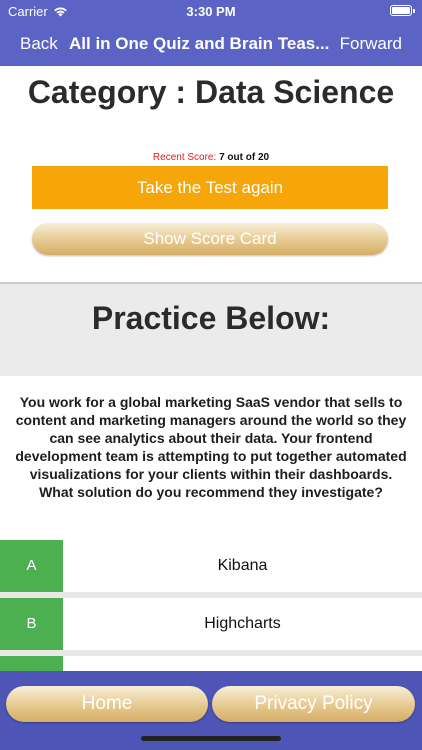 This screenshot has height=750, width=422. Describe the element at coordinates (31, 663) in the screenshot. I see `answer-letter` at that location.